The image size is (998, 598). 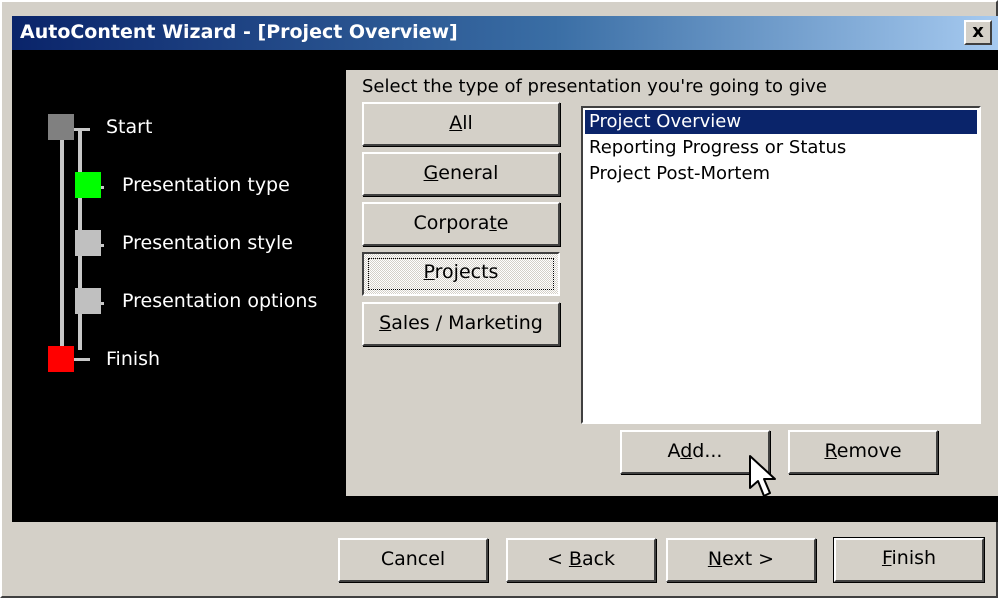 What do you see at coordinates (61, 127) in the screenshot?
I see `step-marker-start` at bounding box center [61, 127].